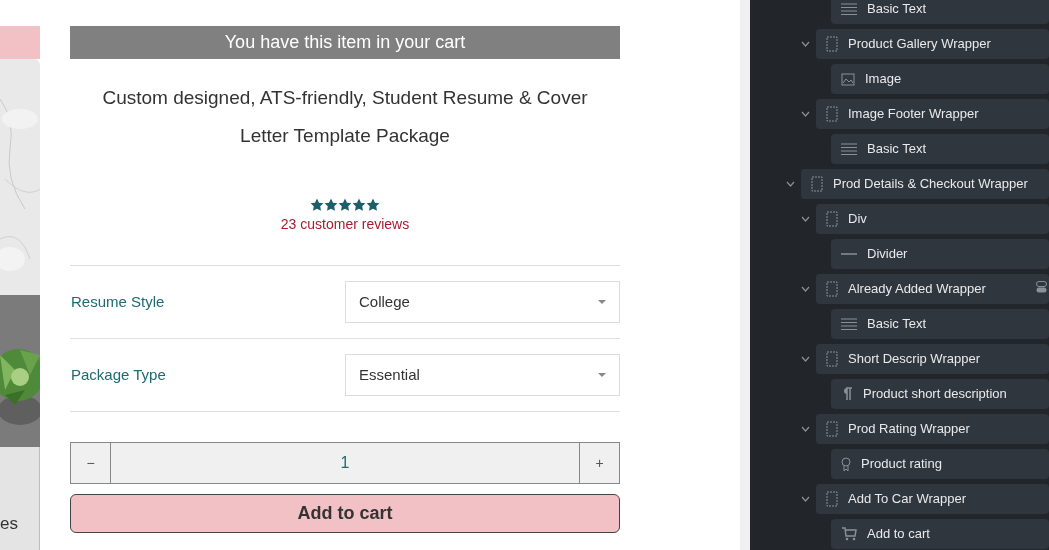 The image size is (1049, 550). Describe the element at coordinates (345, 42) in the screenshot. I see `cart-notice: You have this item in your cart` at that location.